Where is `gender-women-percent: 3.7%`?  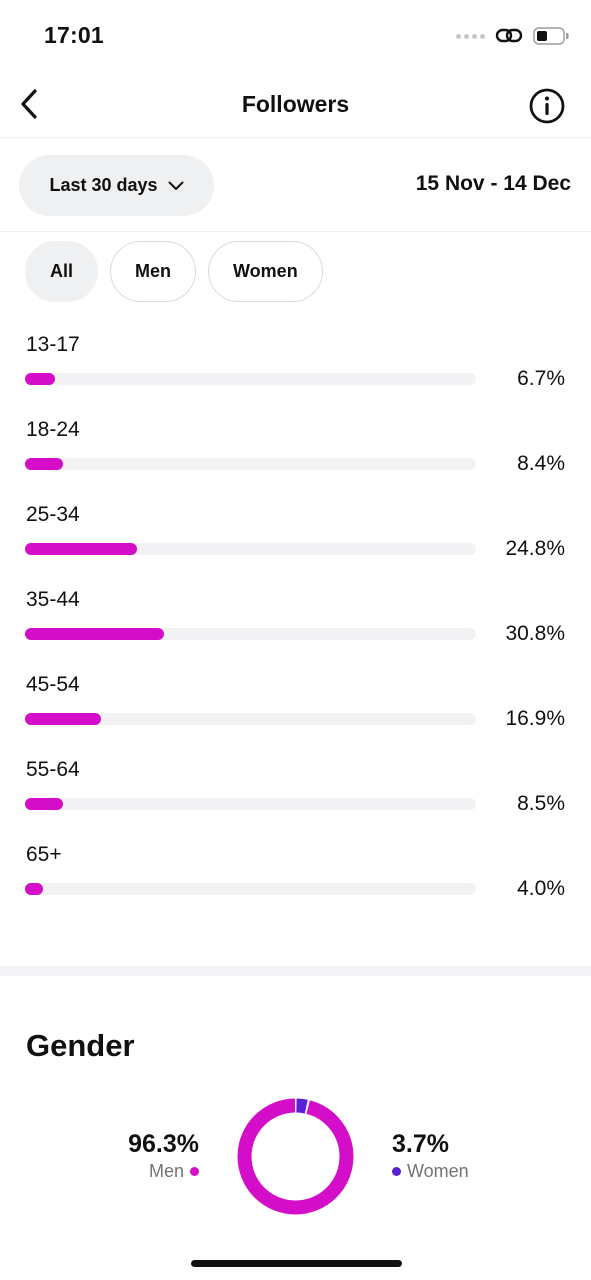
gender-women-percent: 3.7% is located at coordinates (420, 1144).